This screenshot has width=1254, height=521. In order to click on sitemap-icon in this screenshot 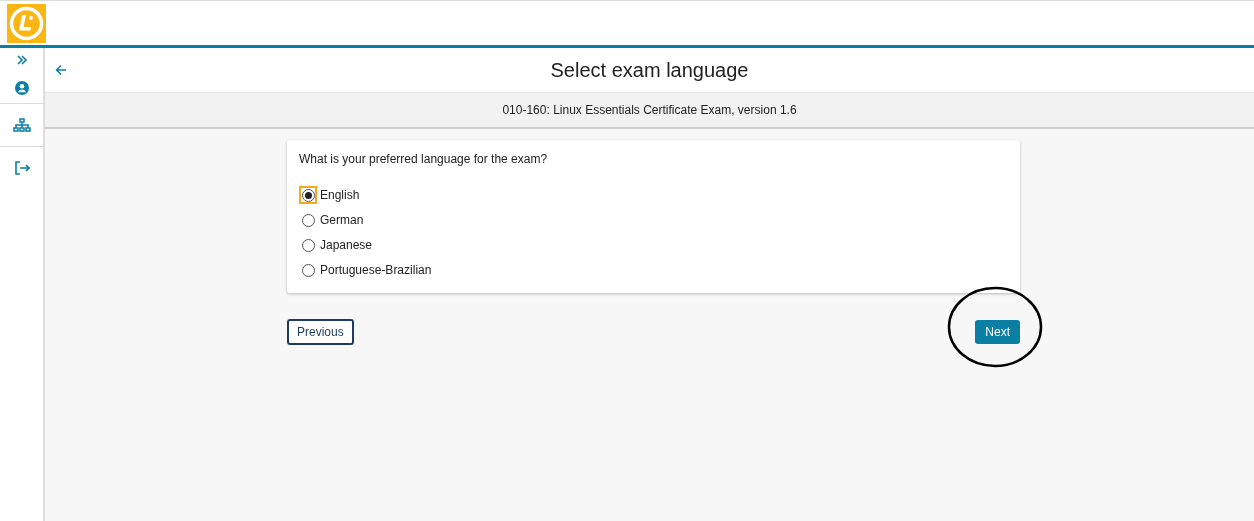, I will do `click(21, 125)`.